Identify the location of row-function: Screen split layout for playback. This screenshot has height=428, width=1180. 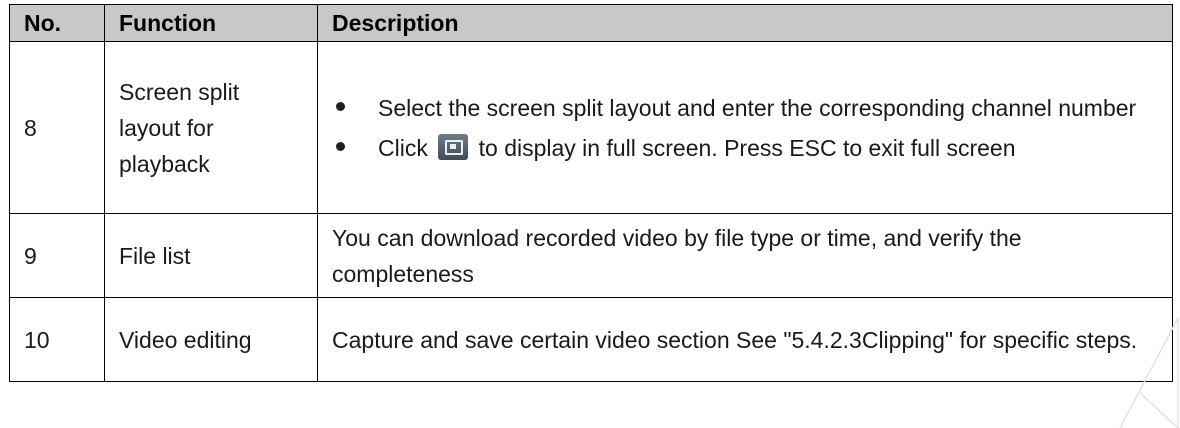
(211, 127).